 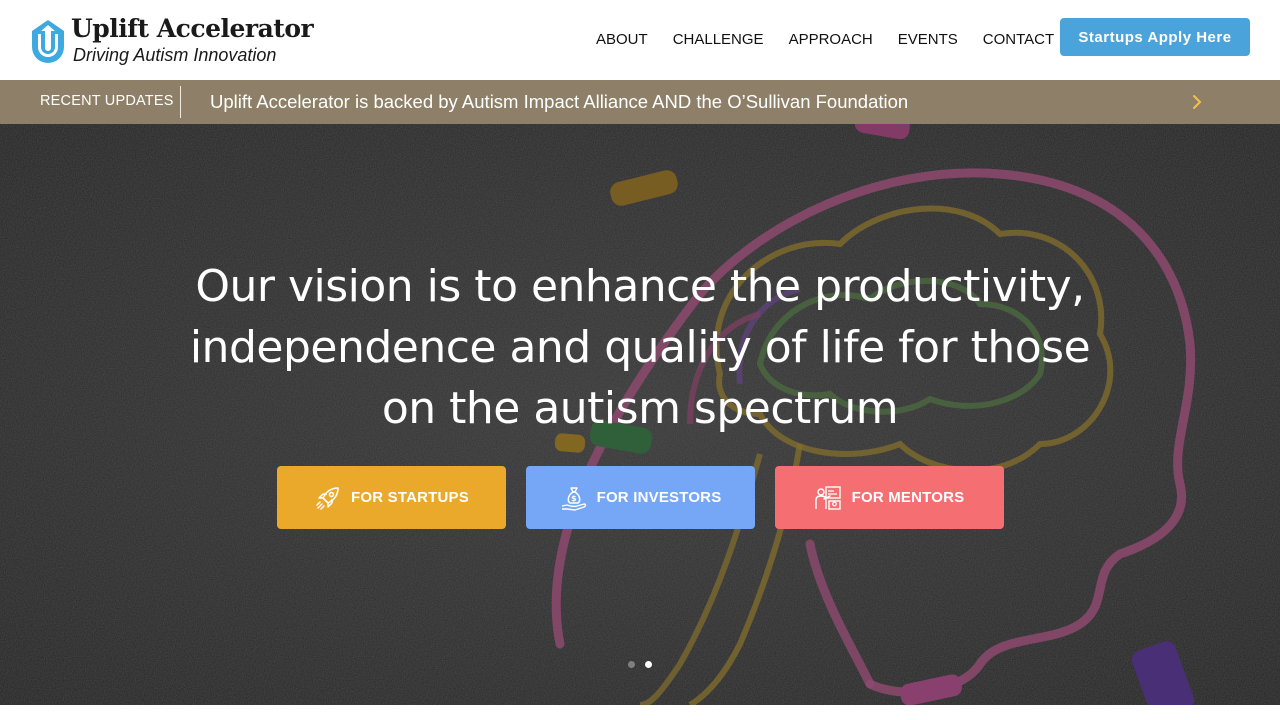 What do you see at coordinates (1018, 40) in the screenshot?
I see `nav-item-contact: CONTACT` at bounding box center [1018, 40].